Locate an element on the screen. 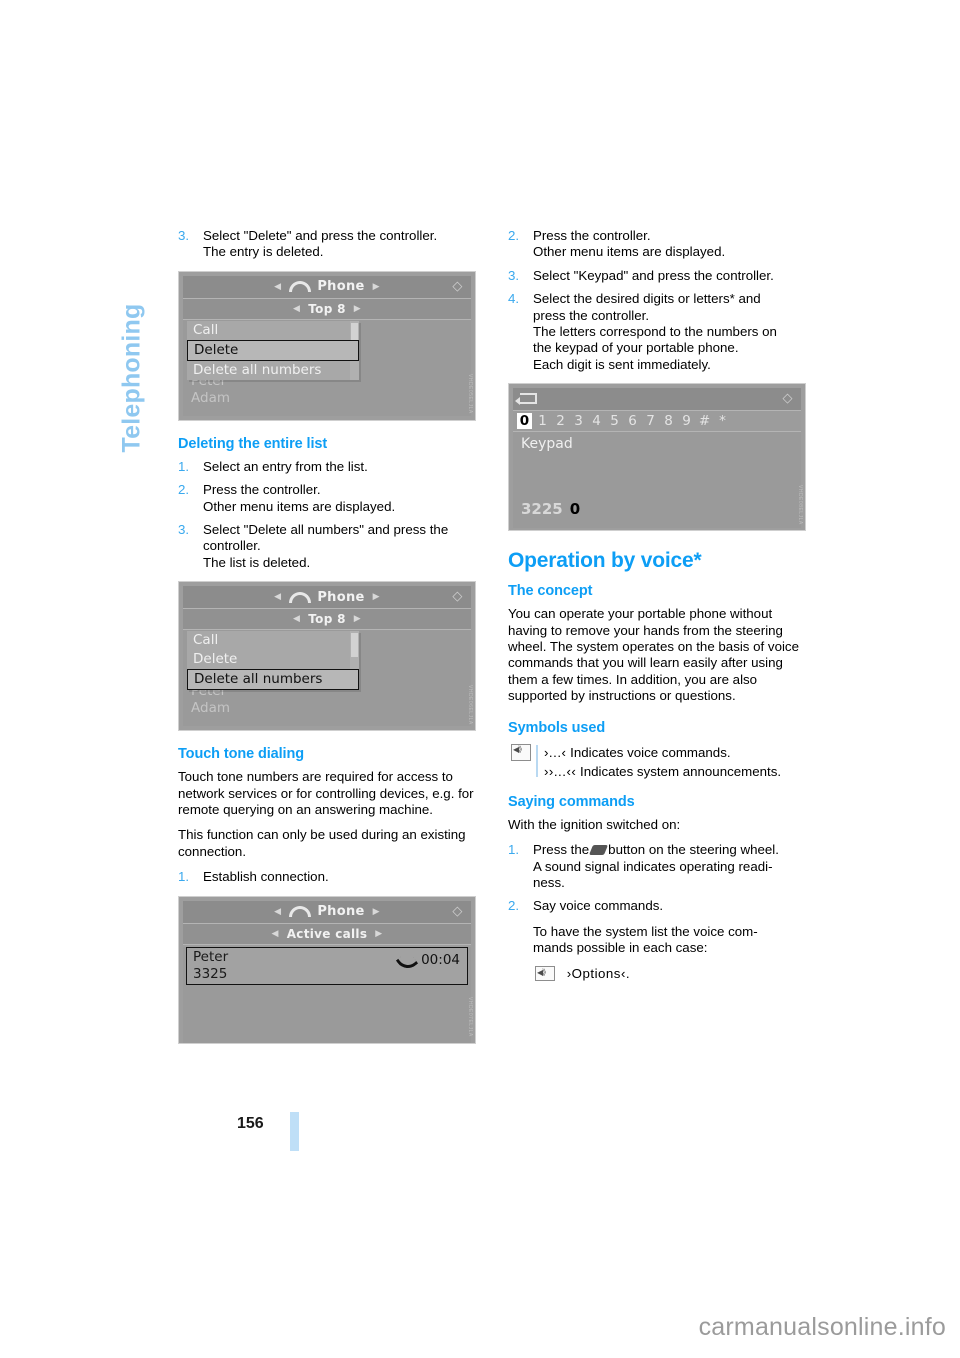  keypad-key: 5 is located at coordinates (614, 421).